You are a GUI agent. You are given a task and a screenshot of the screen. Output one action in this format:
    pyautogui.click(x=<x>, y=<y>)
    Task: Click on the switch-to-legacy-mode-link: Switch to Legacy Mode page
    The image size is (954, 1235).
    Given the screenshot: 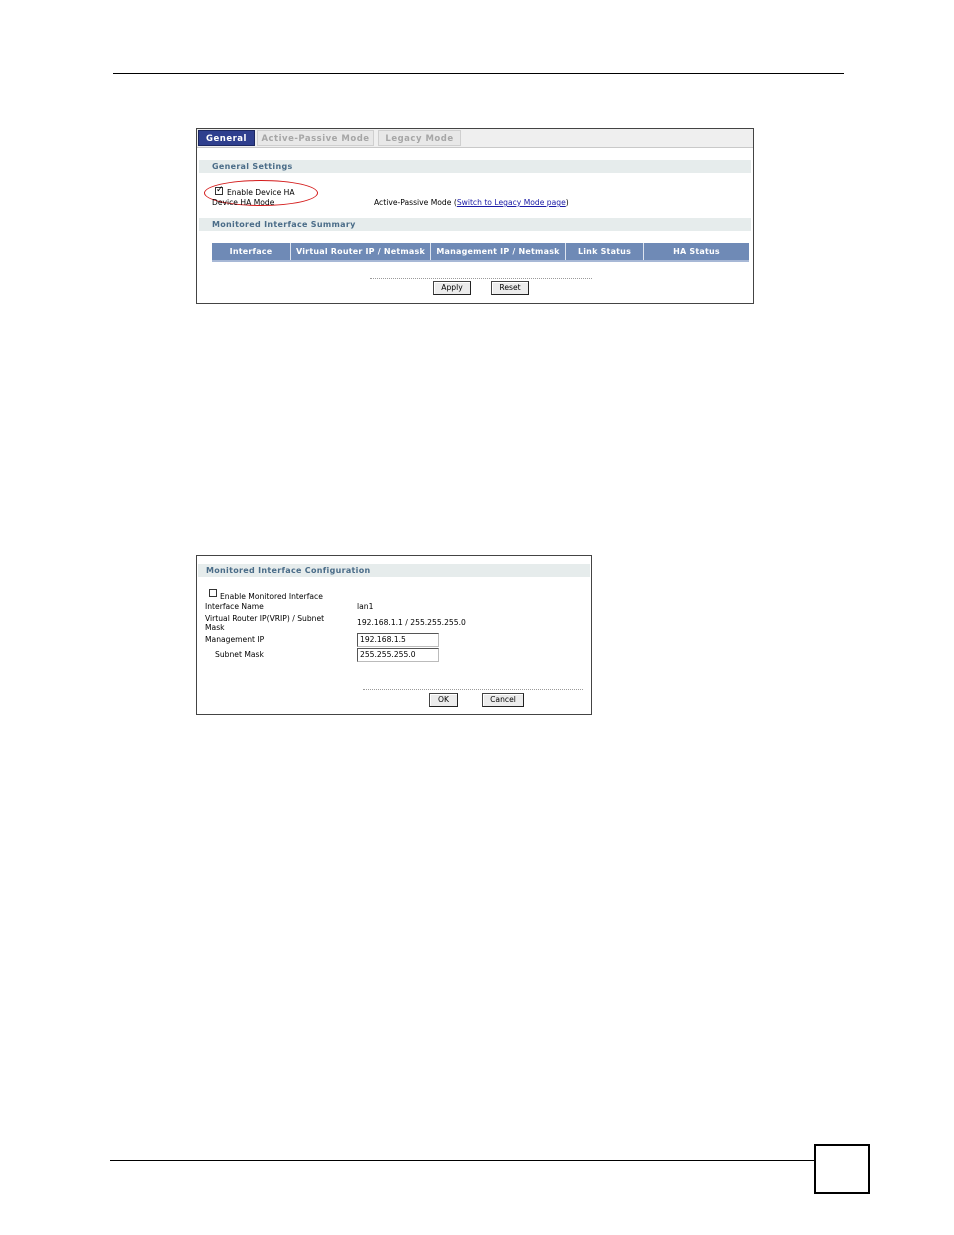 What is the action you would take?
    pyautogui.click(x=511, y=202)
    